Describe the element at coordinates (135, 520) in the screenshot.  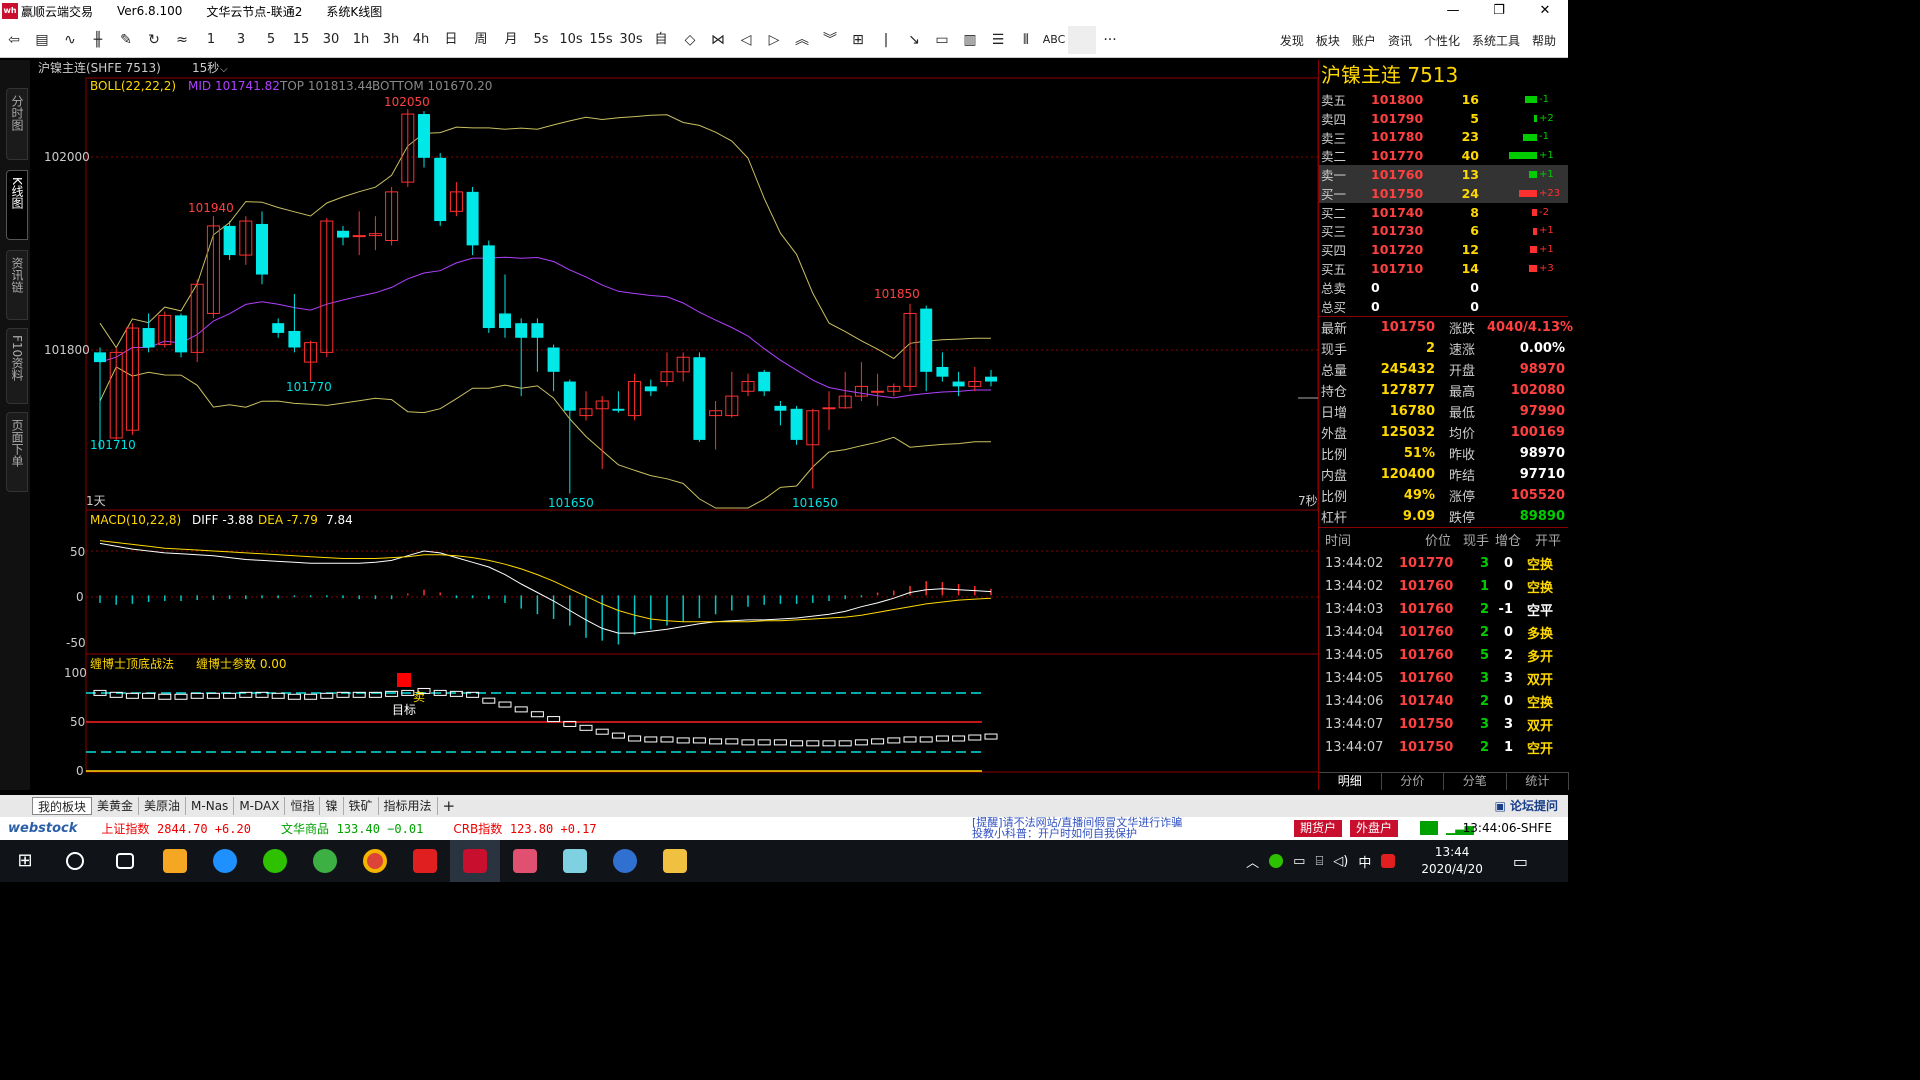
I see `macd-name: MACD(10,22,8)` at that location.